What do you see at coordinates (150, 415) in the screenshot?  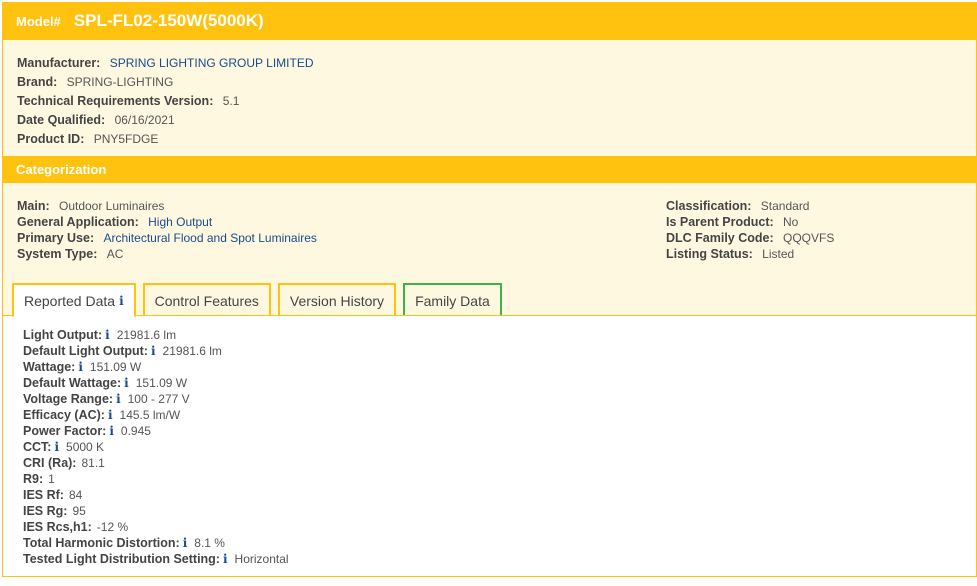 I see `data-value: 145.5 lm/W` at bounding box center [150, 415].